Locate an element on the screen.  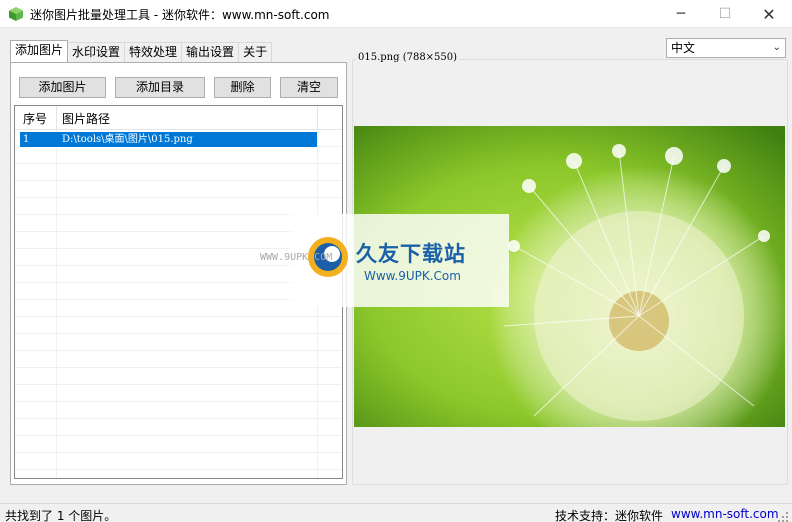
list-grid-column is located at coordinates (56, 304).